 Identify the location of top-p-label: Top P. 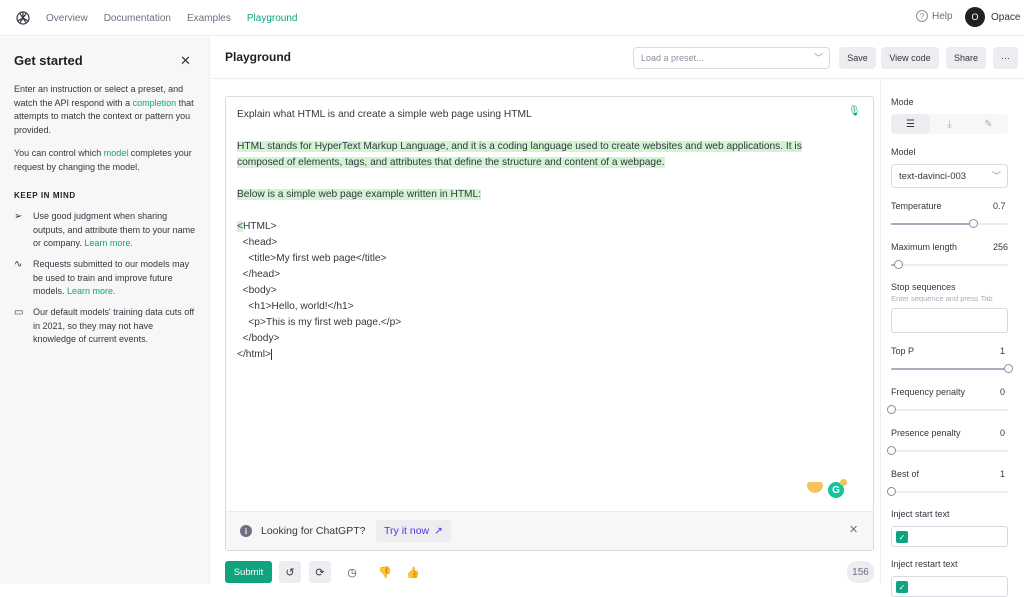
(903, 351).